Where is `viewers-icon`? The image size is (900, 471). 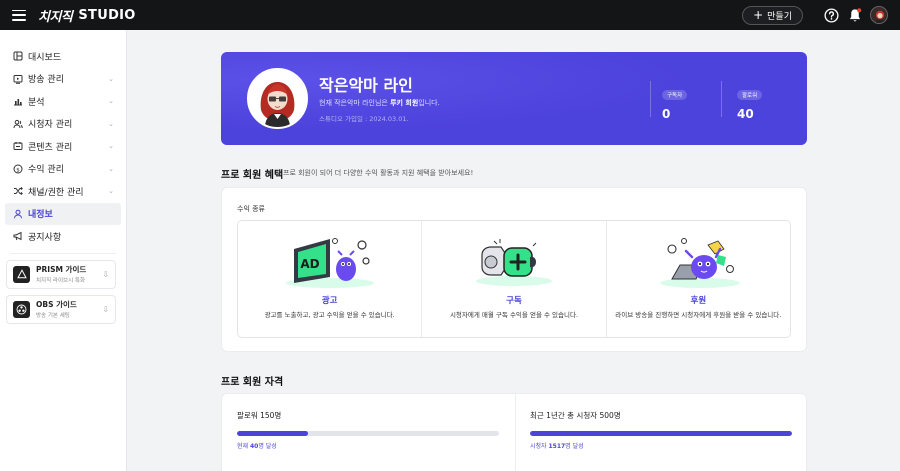
viewers-icon is located at coordinates (18, 124).